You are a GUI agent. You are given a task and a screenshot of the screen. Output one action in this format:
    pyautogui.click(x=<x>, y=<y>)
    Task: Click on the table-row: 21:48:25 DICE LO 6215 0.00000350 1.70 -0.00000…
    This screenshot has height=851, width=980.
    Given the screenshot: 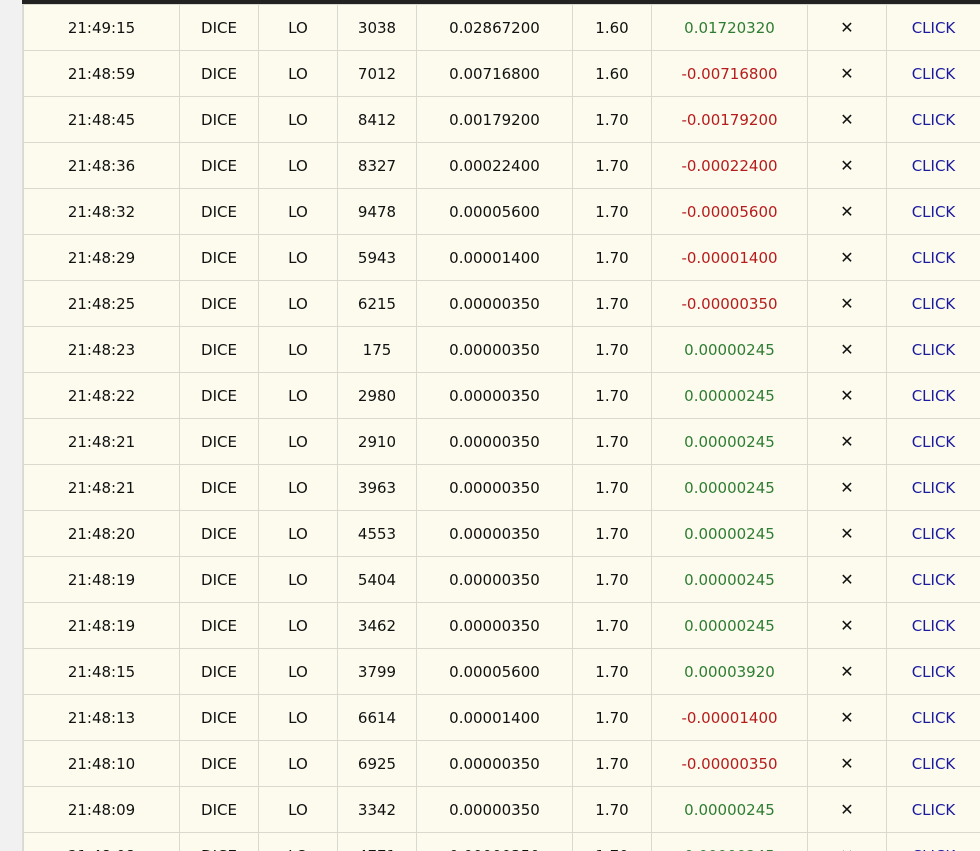 What is the action you would take?
    pyautogui.click(x=501, y=303)
    